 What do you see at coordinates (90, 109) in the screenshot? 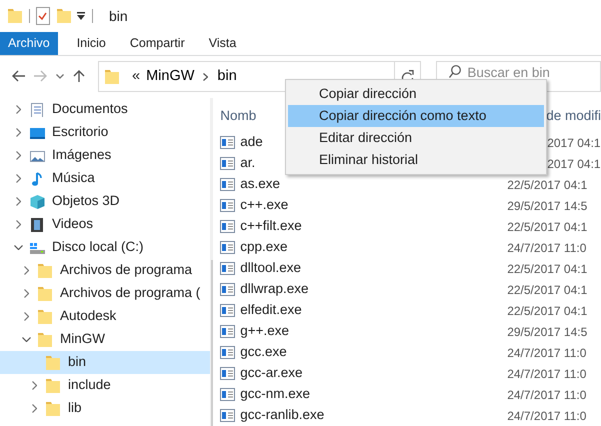
I see `tree-item: Documentos` at bounding box center [90, 109].